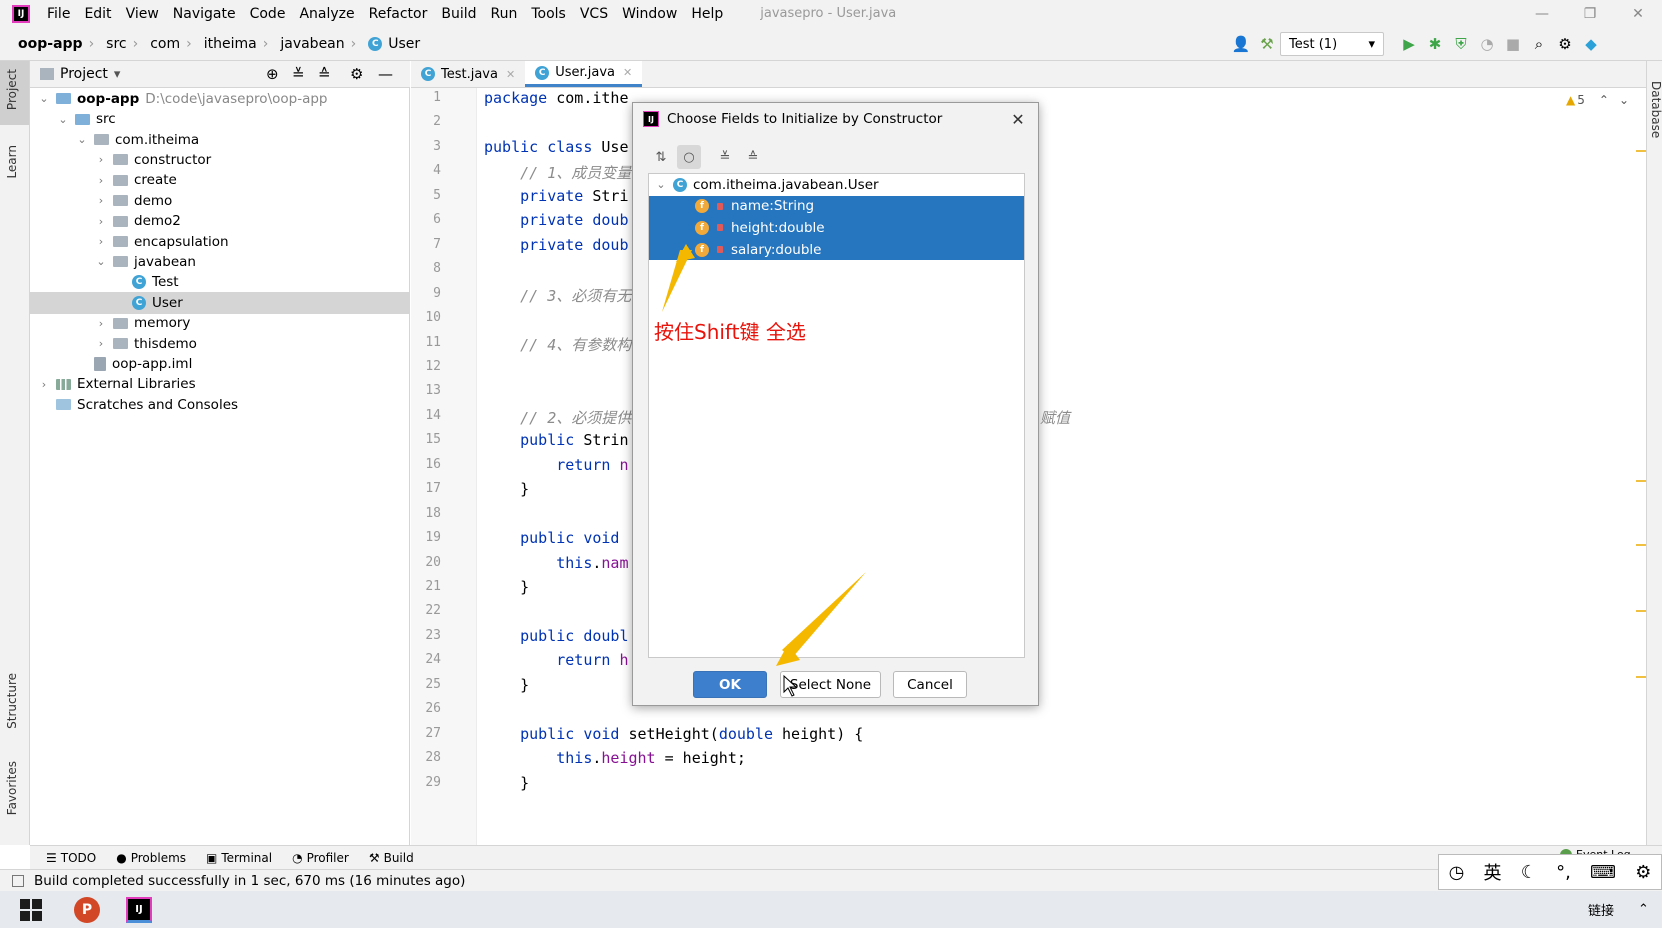 The height and width of the screenshot is (928, 1662). Describe the element at coordinates (320, 858) in the screenshot. I see `tool-window-profiler: ◔ Profiler` at that location.